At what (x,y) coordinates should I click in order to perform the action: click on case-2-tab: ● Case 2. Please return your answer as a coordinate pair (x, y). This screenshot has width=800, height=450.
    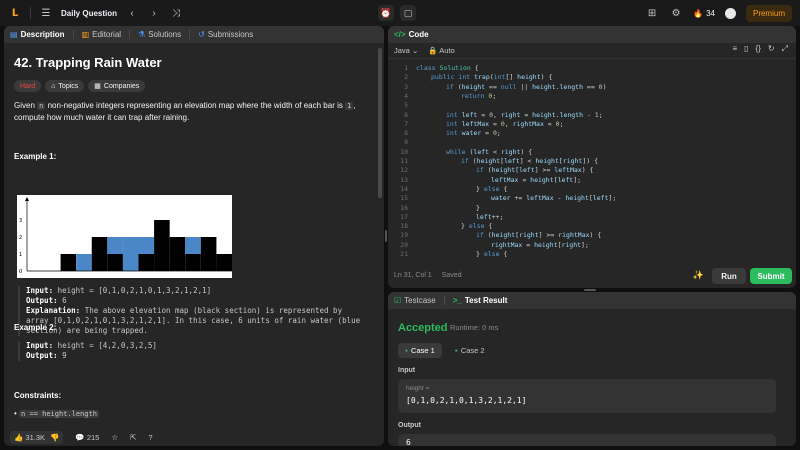
    Looking at the image, I should click on (470, 350).